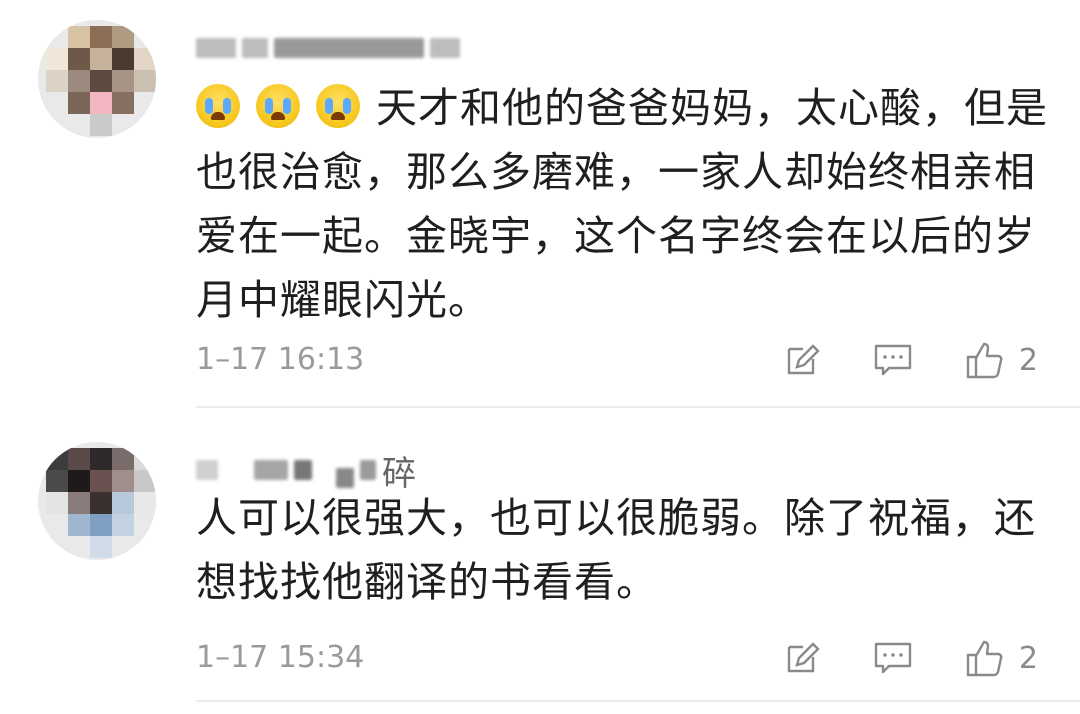 The image size is (1080, 714). I want to click on username, so click(331, 48).